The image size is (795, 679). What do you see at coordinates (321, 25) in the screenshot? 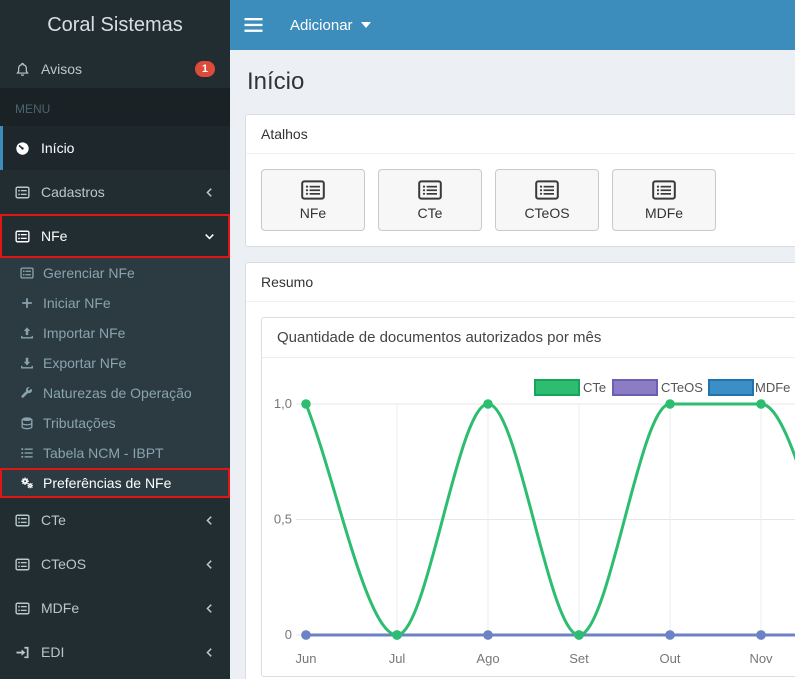
I see `adicionar-label: Adicionar` at bounding box center [321, 25].